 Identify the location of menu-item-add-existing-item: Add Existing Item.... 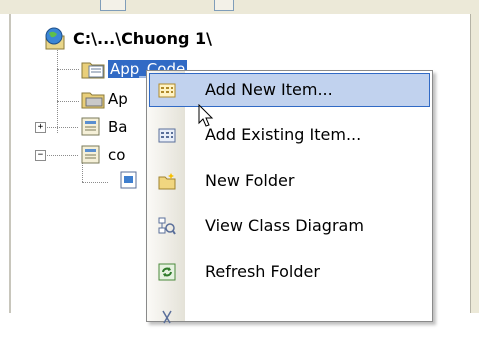
(289, 135).